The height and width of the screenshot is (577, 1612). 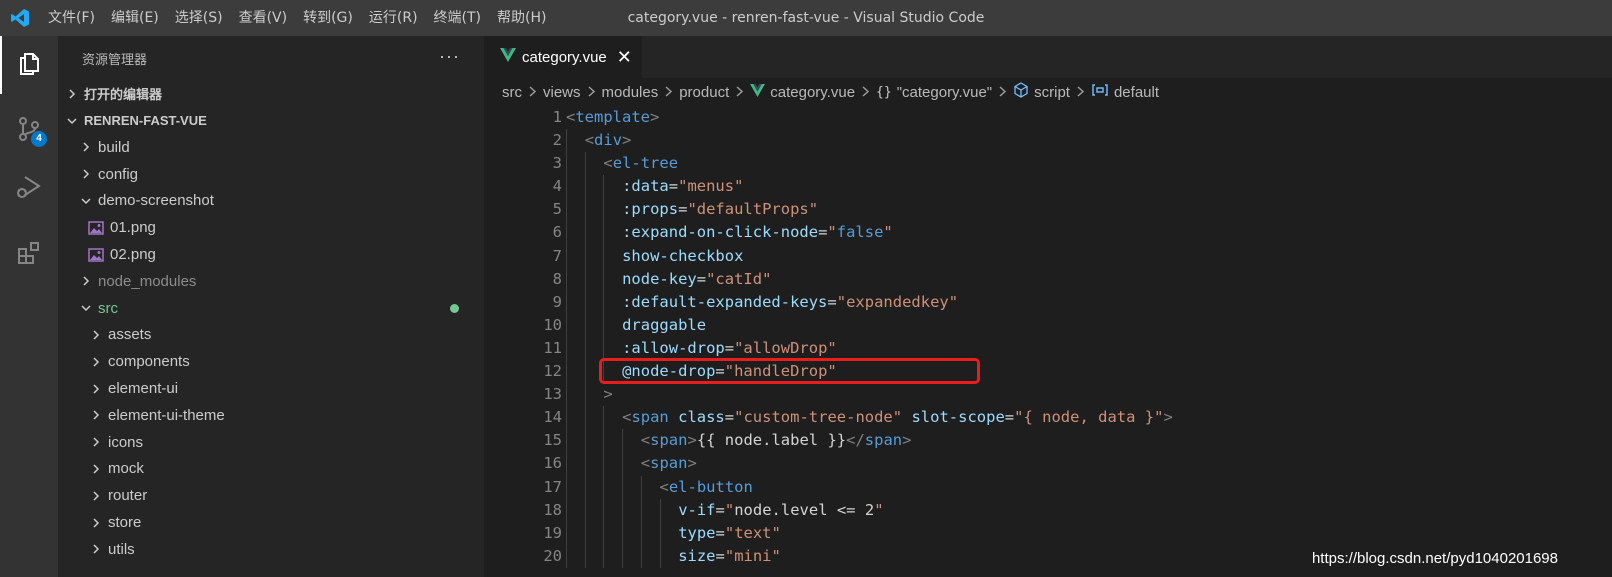 I want to click on tree-folder: src, so click(x=271, y=308).